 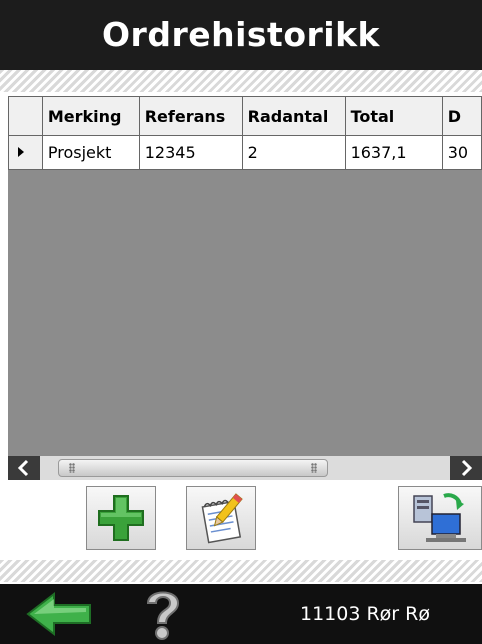 What do you see at coordinates (293, 116) in the screenshot?
I see `column-header-radantal: Radantal` at bounding box center [293, 116].